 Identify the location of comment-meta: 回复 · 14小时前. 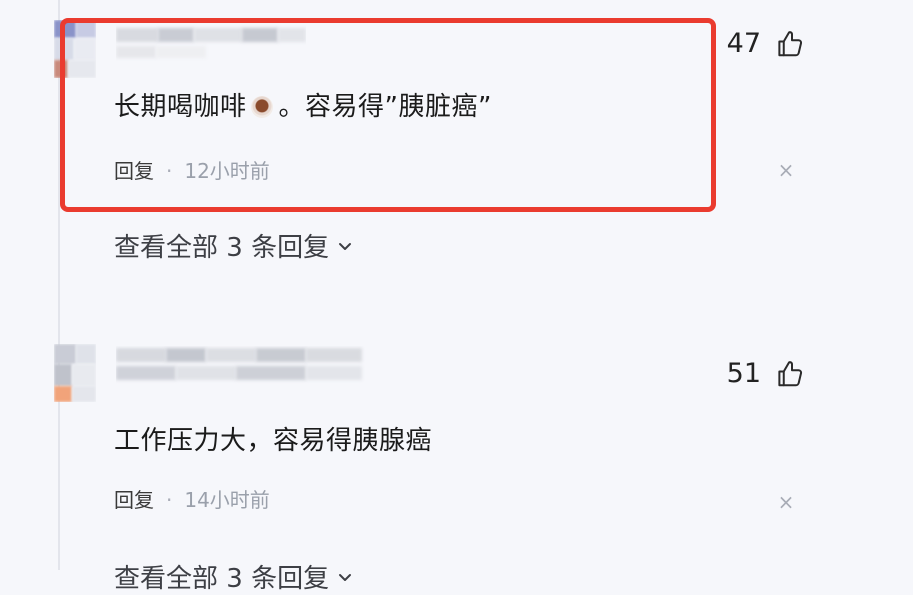
(192, 498).